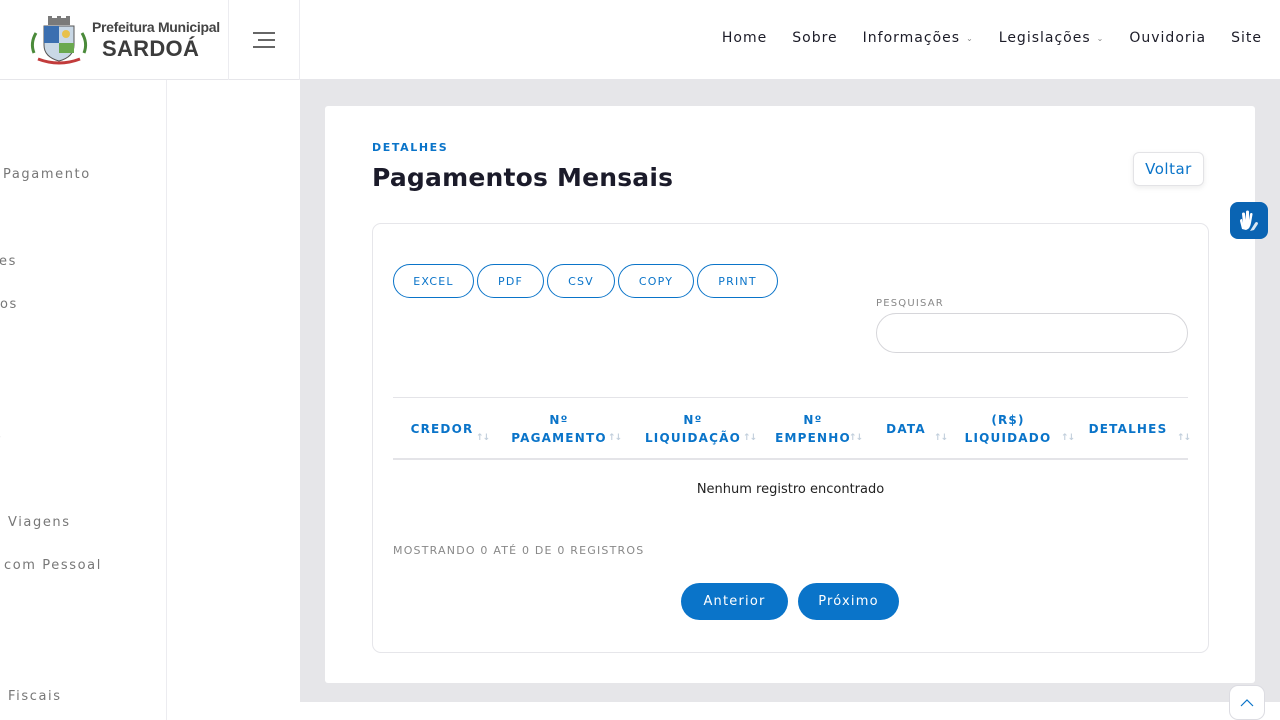  Describe the element at coordinates (35, 696) in the screenshot. I see `sidebar-item-fiscais: Fiscais` at that location.